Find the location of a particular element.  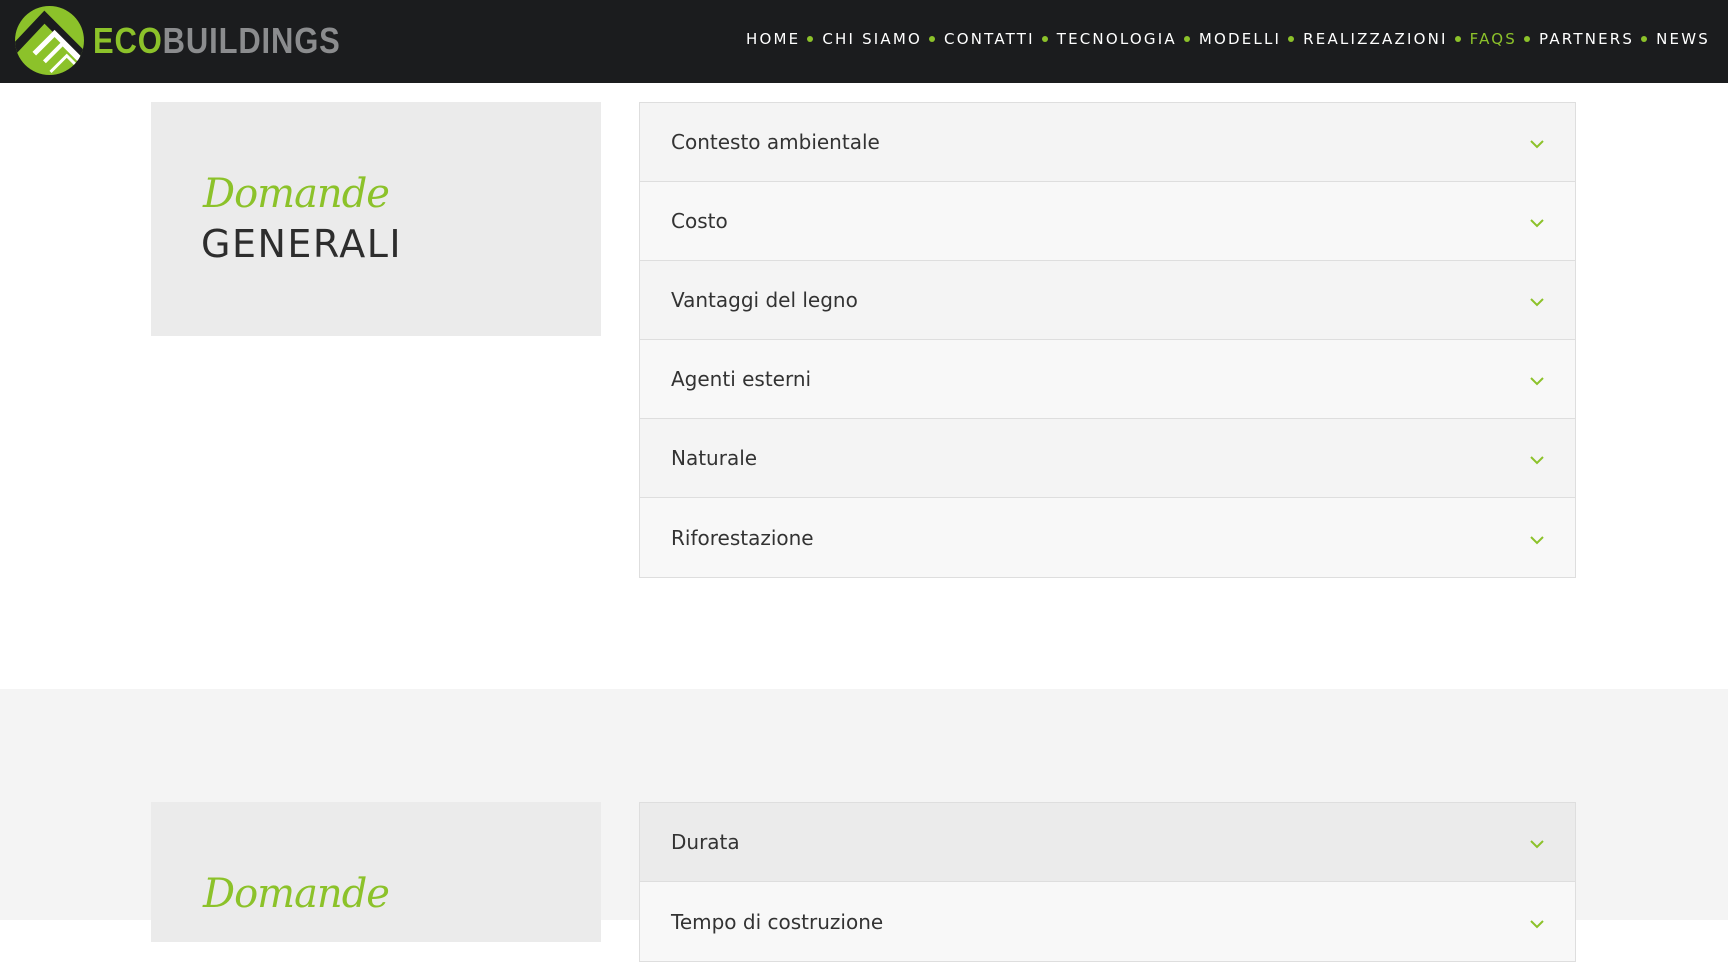

logo-text-eco: ECO is located at coordinates (128, 40).